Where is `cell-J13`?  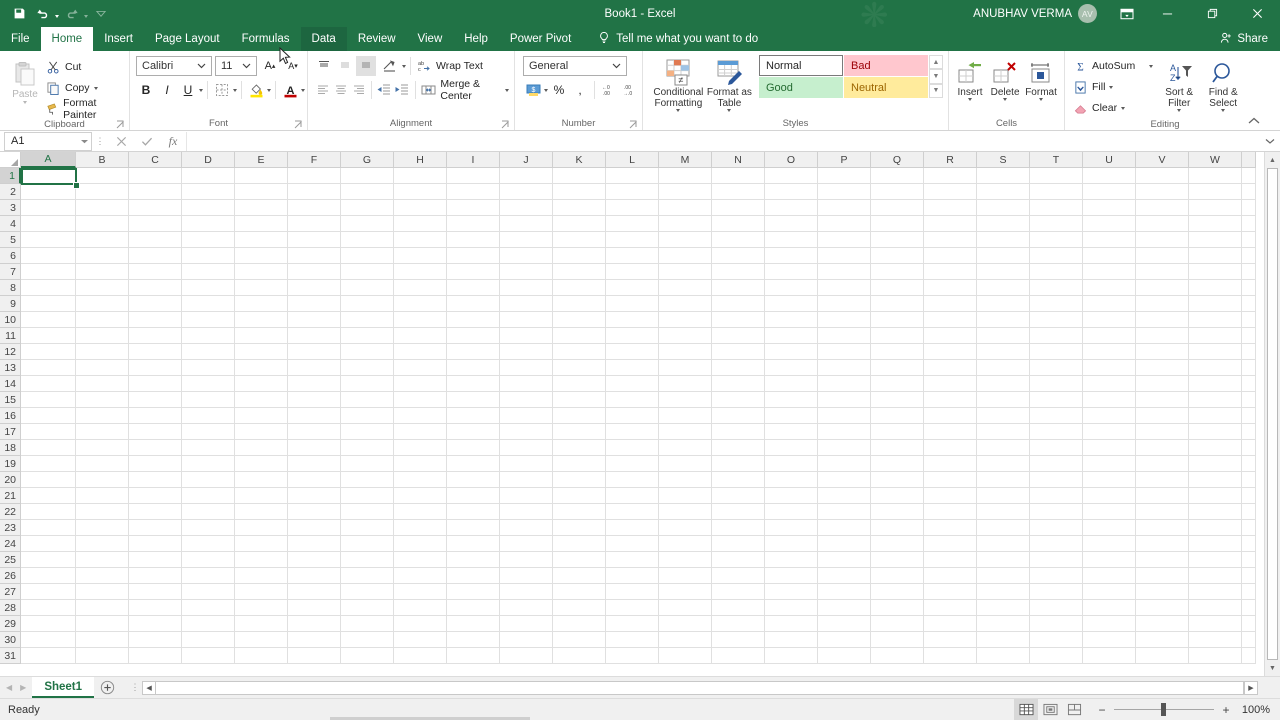 cell-J13 is located at coordinates (526, 368).